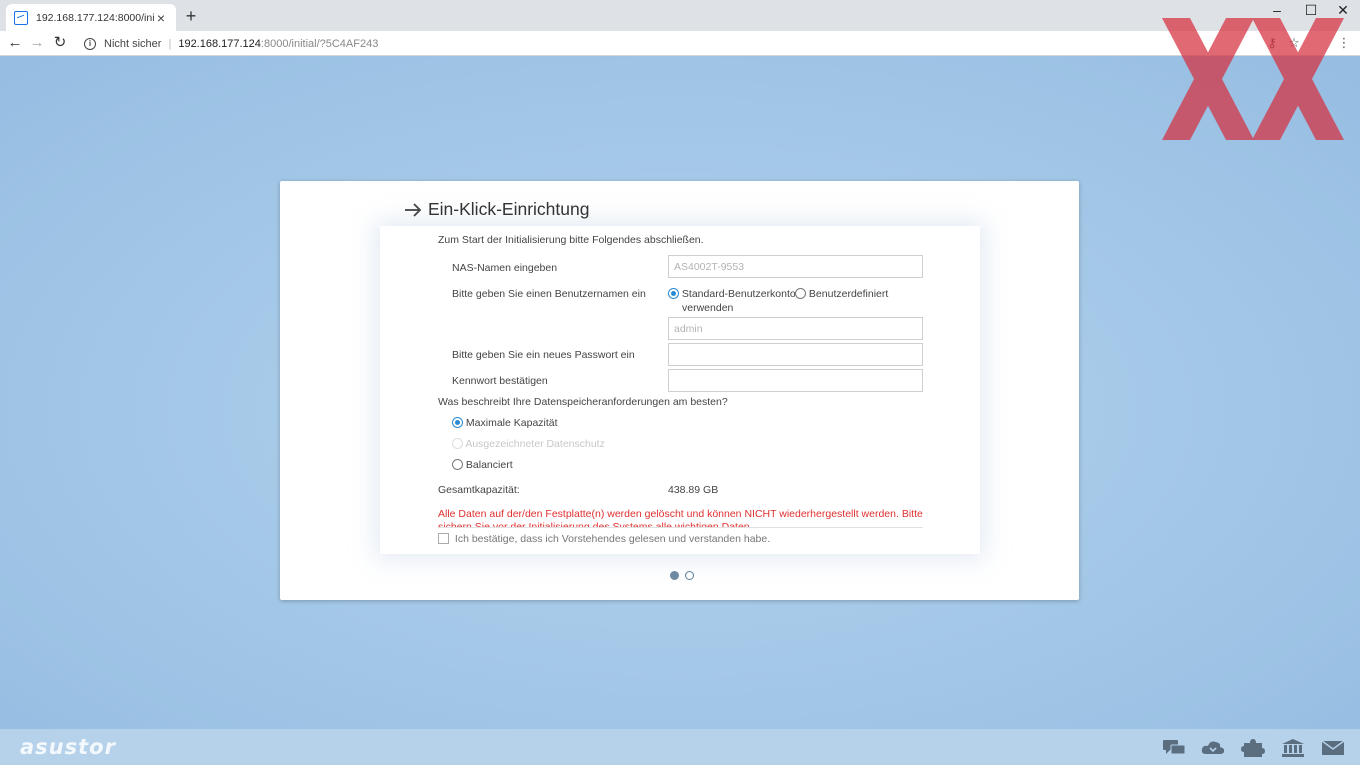 The height and width of the screenshot is (765, 1360). I want to click on title-row: Ein-Klick-Einrichtung, so click(496, 209).